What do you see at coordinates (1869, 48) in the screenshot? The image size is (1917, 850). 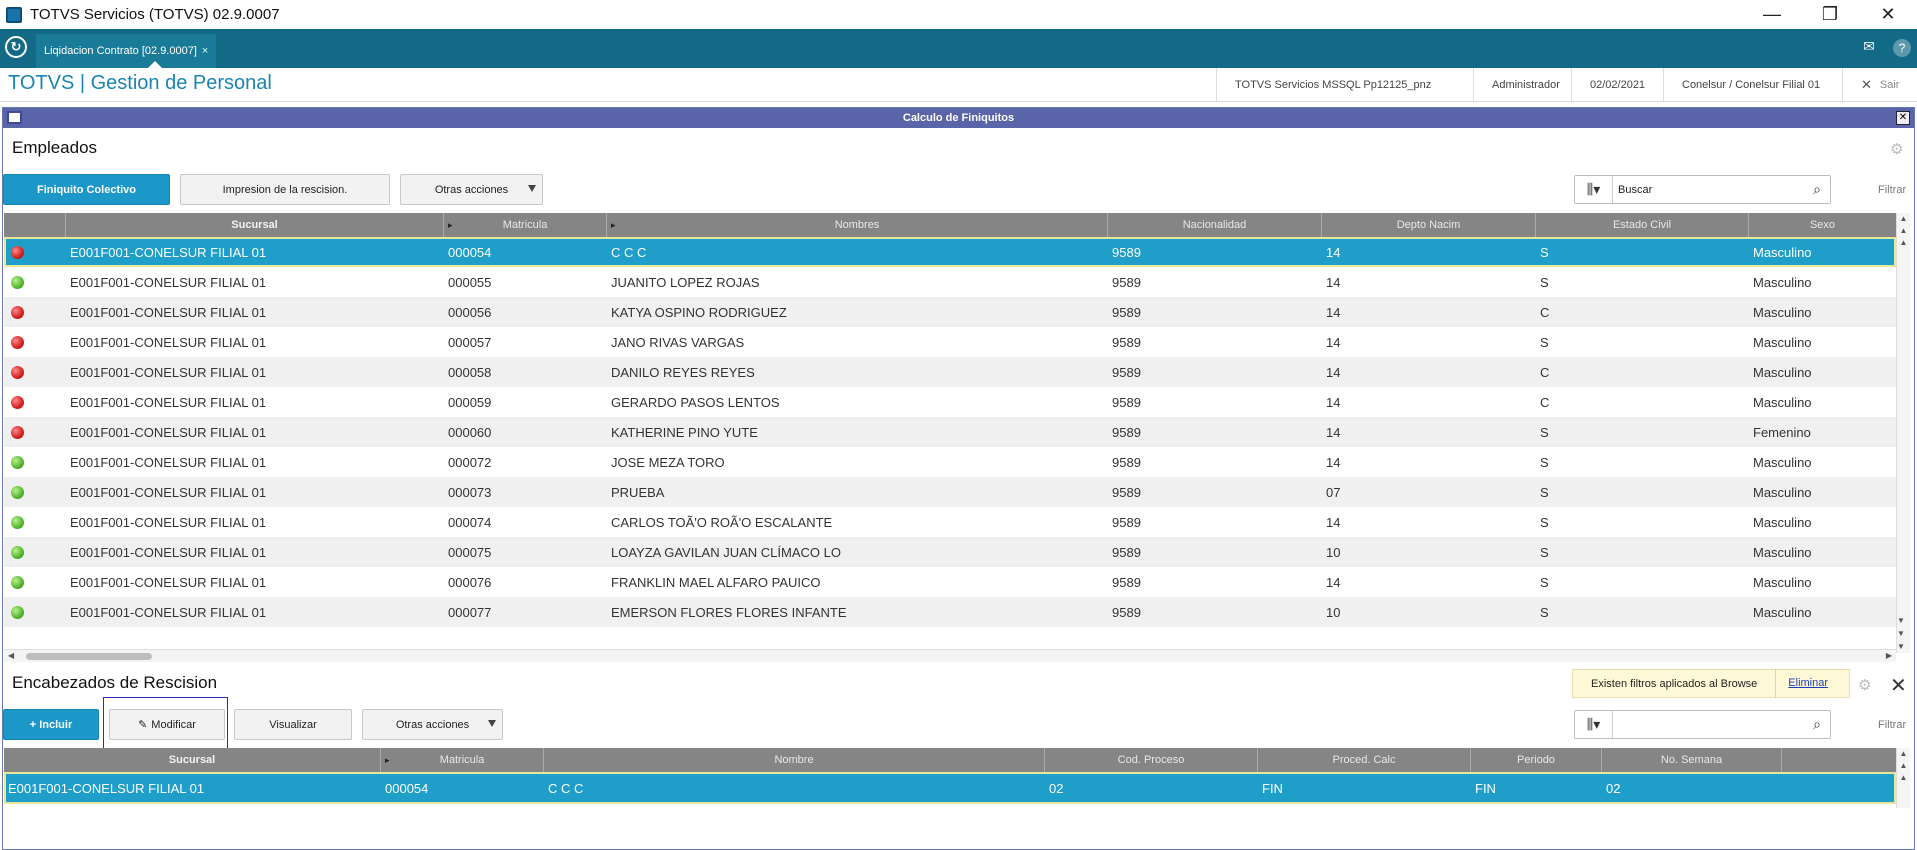 I see `mail-icon: ✉` at bounding box center [1869, 48].